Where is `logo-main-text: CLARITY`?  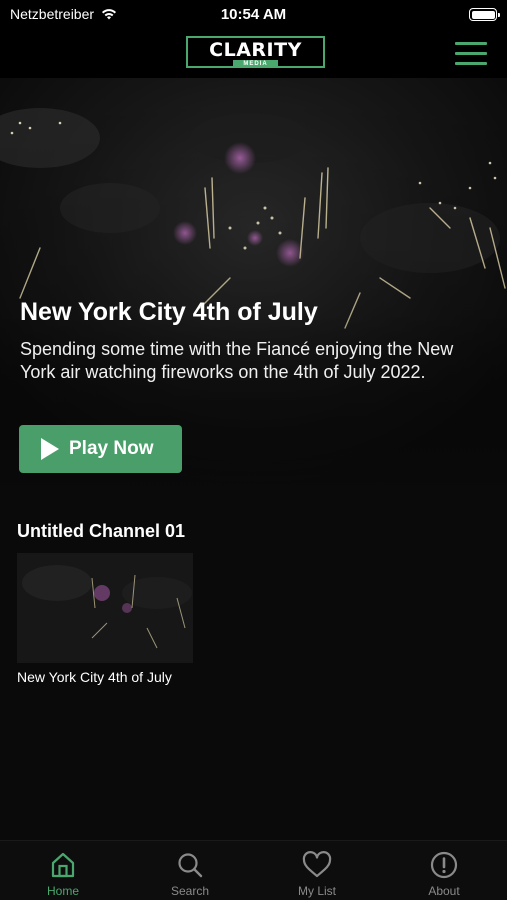 logo-main-text: CLARITY is located at coordinates (255, 50).